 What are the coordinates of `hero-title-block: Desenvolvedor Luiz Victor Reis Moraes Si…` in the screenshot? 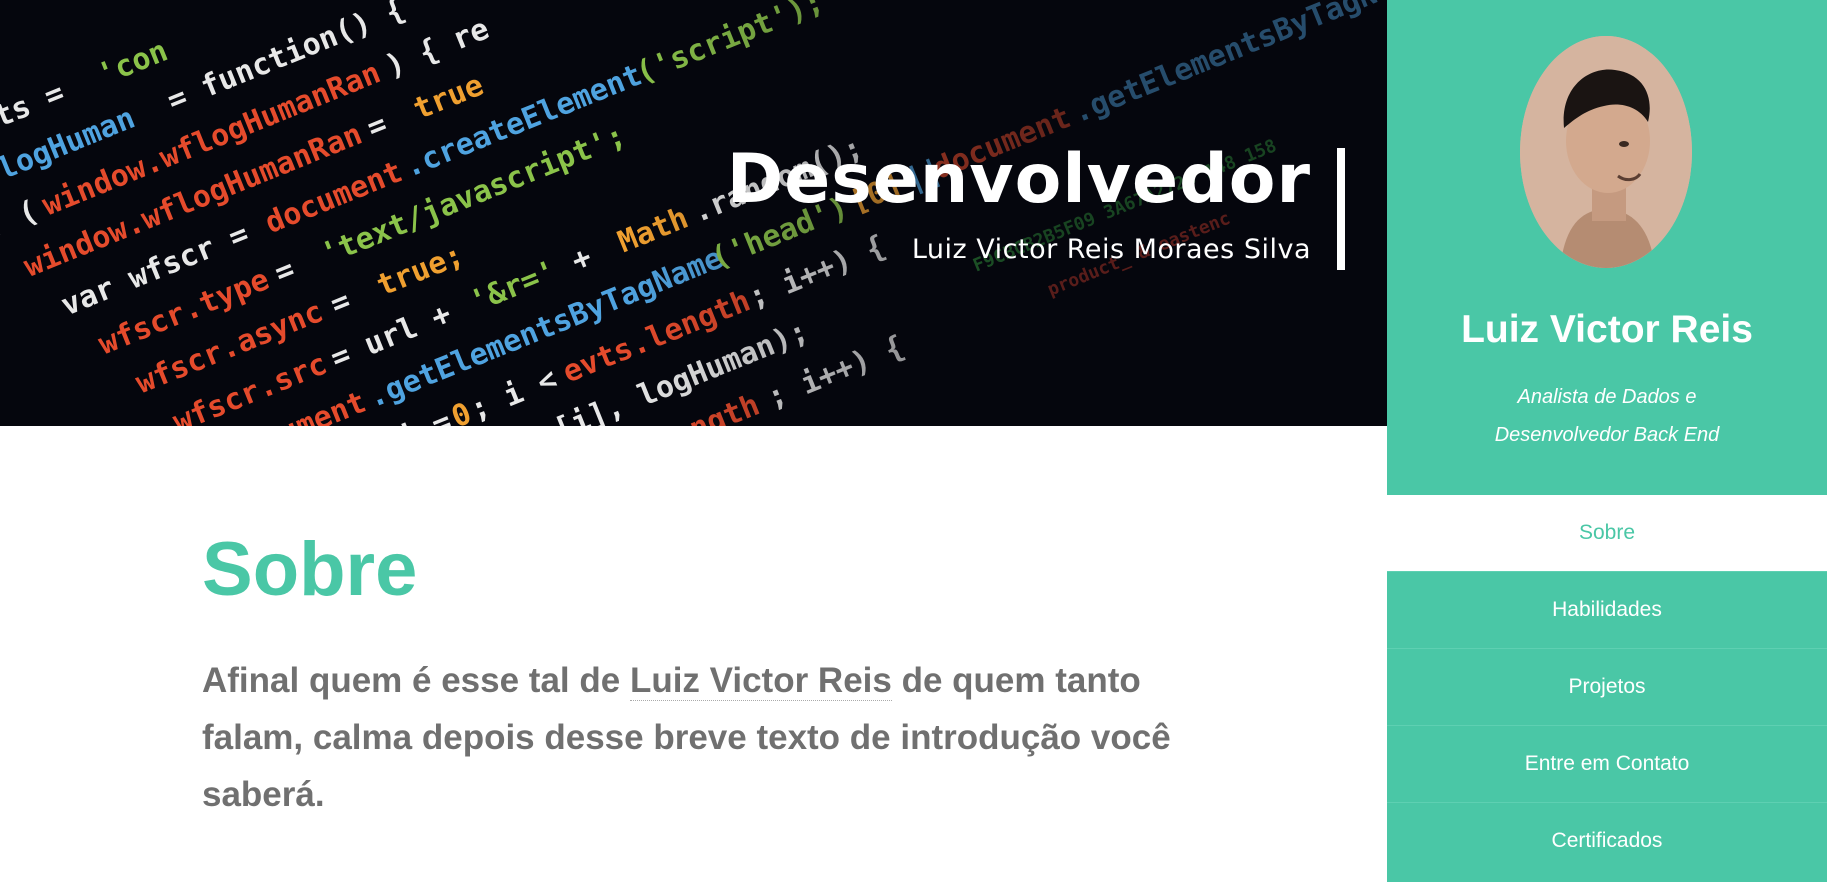 It's located at (1035, 205).